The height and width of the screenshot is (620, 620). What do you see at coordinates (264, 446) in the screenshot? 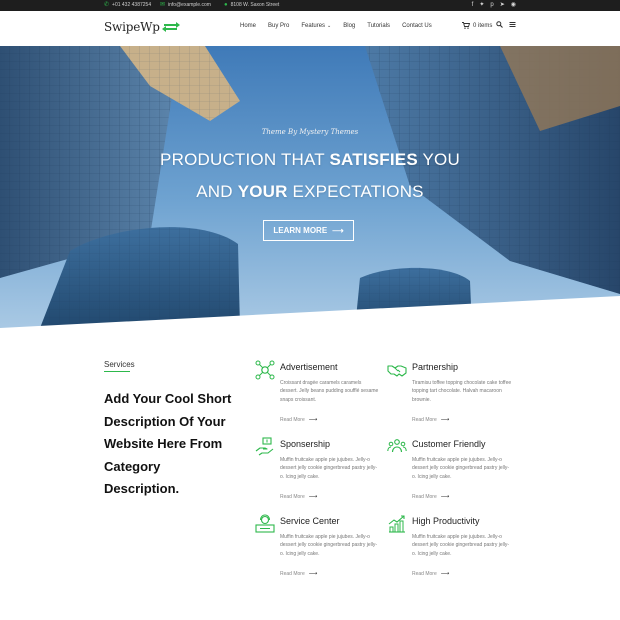
I see `sponsorship-icon` at bounding box center [264, 446].